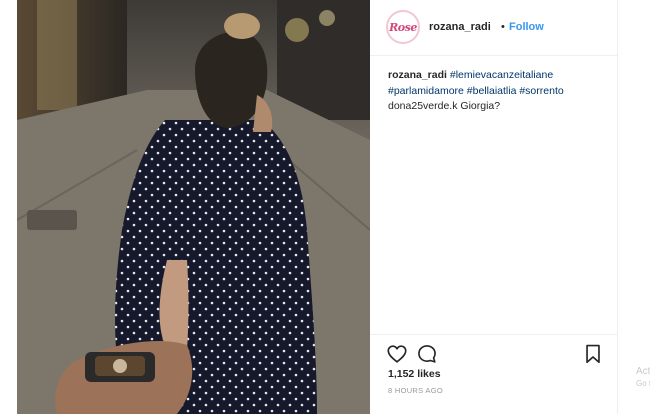 Image resolution: width=650 pixels, height=415 pixels. I want to click on comment: dona25verde.k Giorgia?, so click(498, 106).